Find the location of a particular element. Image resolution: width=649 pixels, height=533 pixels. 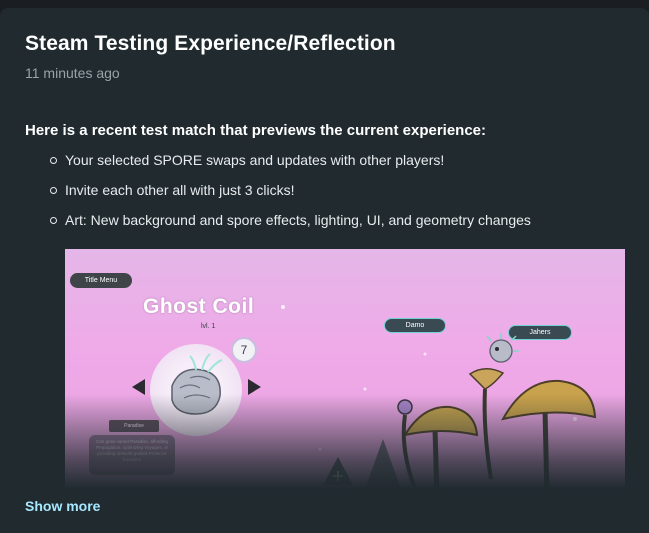

ghost-coil-spore-icon is located at coordinates (197, 384).